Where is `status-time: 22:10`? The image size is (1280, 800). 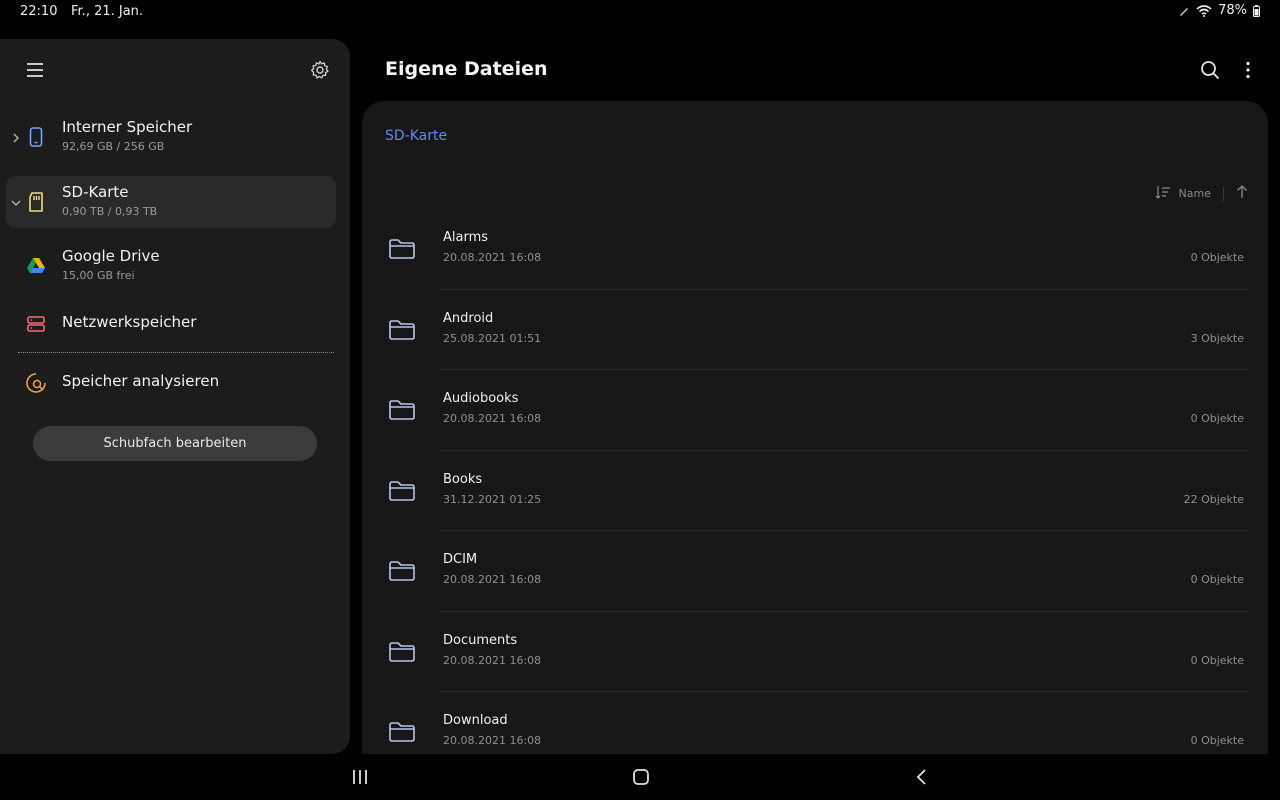
status-time: 22:10 is located at coordinates (39, 11).